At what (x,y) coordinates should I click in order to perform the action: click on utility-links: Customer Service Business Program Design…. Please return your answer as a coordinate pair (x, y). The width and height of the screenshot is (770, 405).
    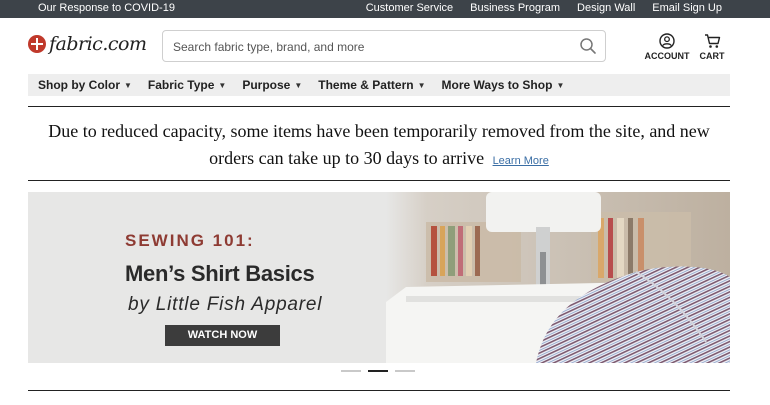
    Looking at the image, I should click on (544, 8).